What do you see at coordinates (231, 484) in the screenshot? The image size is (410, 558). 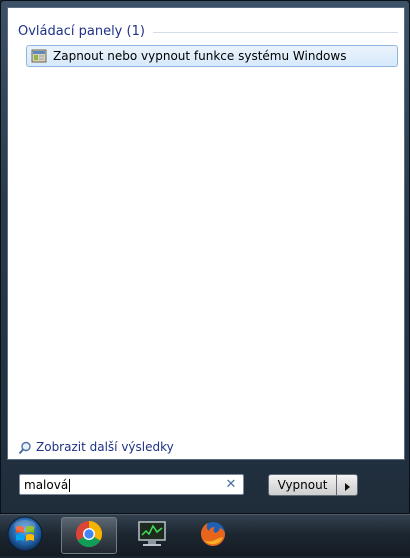 I see `clear-search-icon: ✕` at bounding box center [231, 484].